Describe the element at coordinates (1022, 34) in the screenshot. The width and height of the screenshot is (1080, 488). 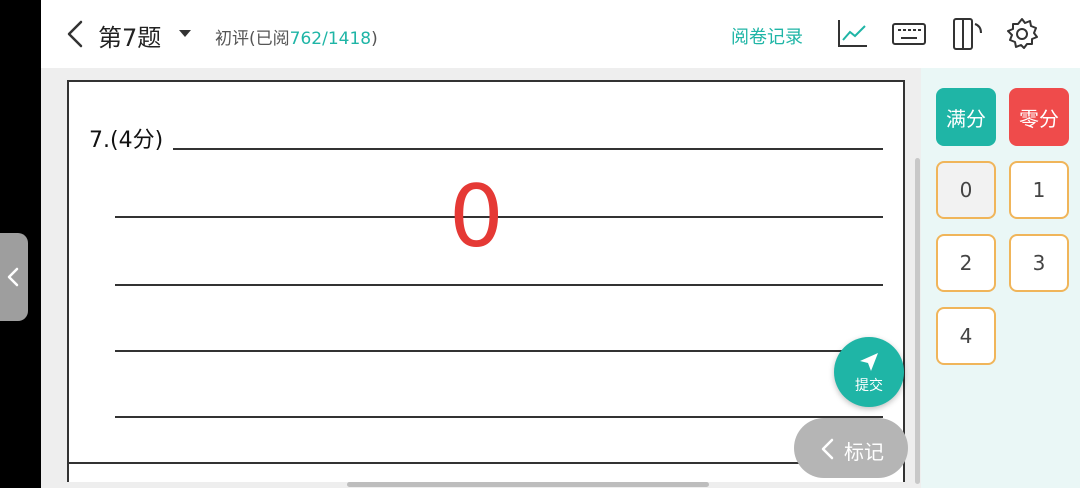
I see `gear-icon` at that location.